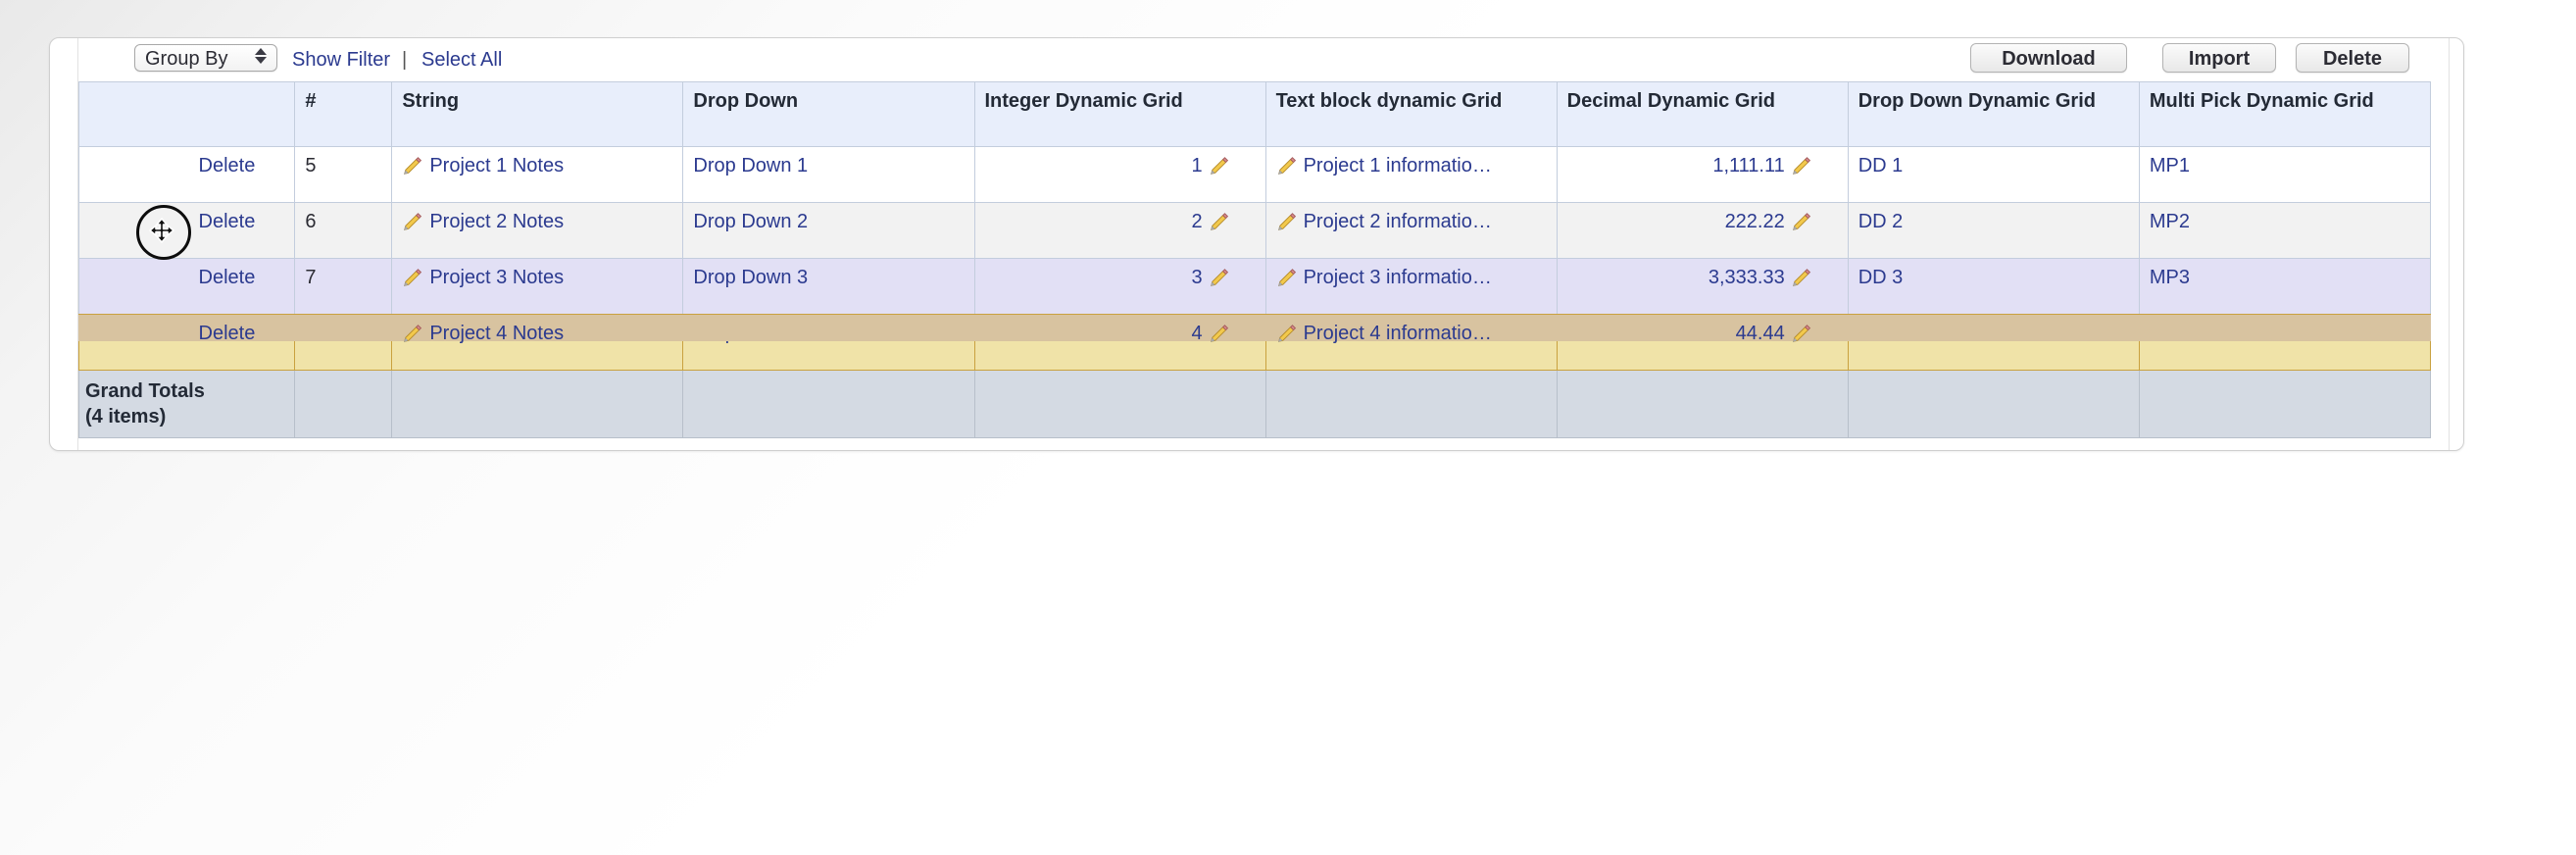  Describe the element at coordinates (537, 174) in the screenshot. I see `row-string-cell: Project 1 Notes` at that location.